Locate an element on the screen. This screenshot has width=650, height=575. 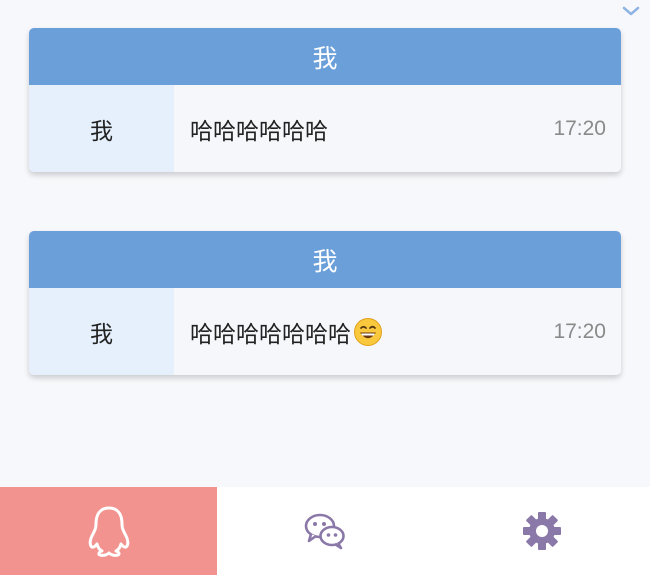
gear-icon is located at coordinates (541, 531).